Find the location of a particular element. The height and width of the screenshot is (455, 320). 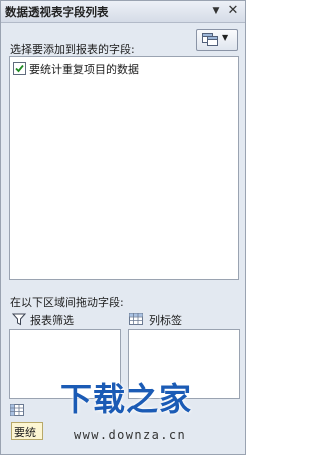

watermark-logo: 下载之家 is located at coordinates (126, 399).